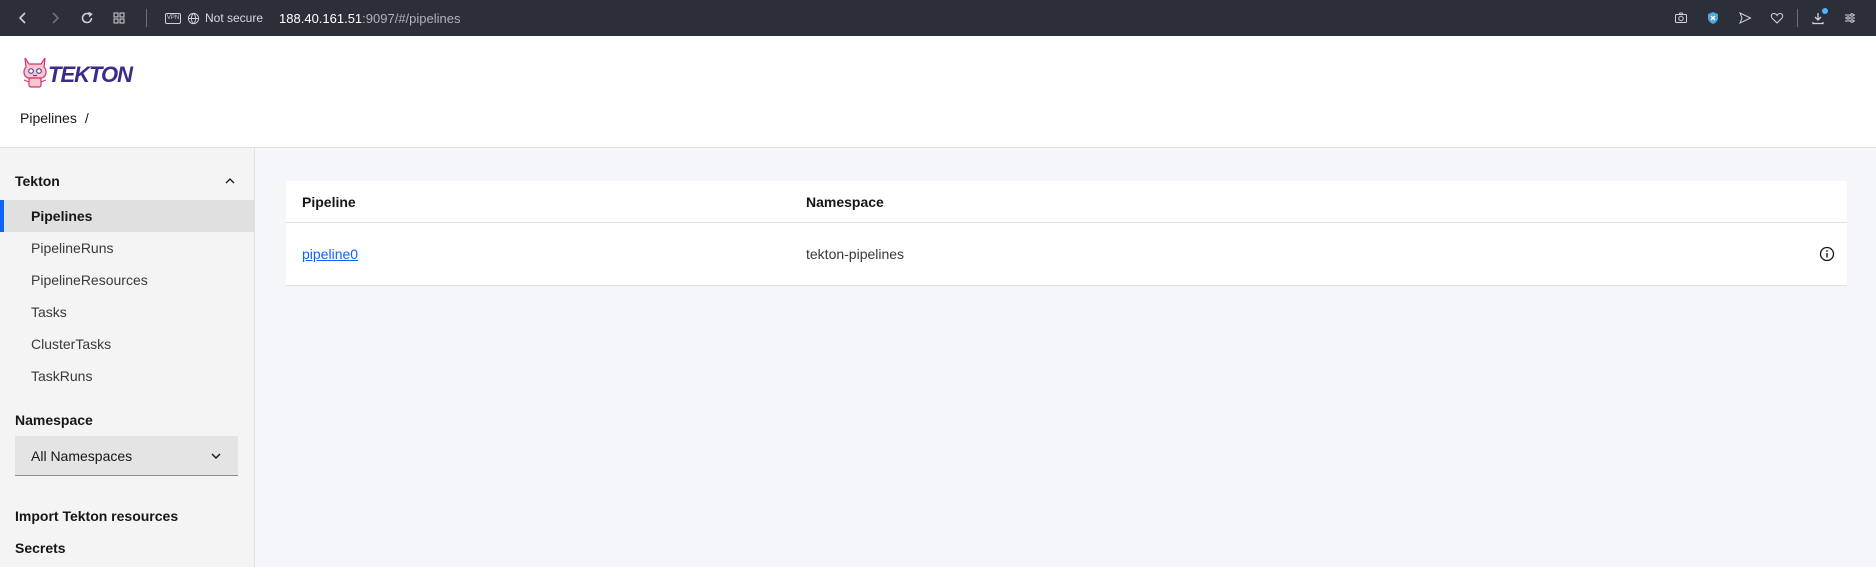 This screenshot has height=567, width=1876. What do you see at coordinates (90, 74) in the screenshot?
I see `logo-text: TEKTON` at bounding box center [90, 74].